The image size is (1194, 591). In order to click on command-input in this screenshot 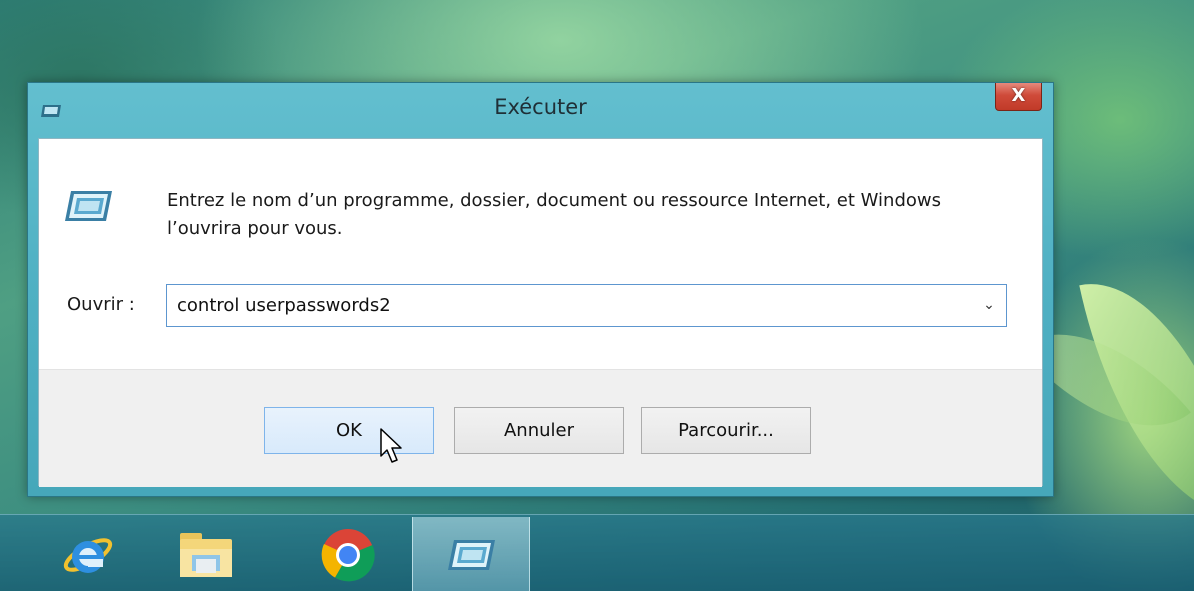, I will do `click(572, 305)`.